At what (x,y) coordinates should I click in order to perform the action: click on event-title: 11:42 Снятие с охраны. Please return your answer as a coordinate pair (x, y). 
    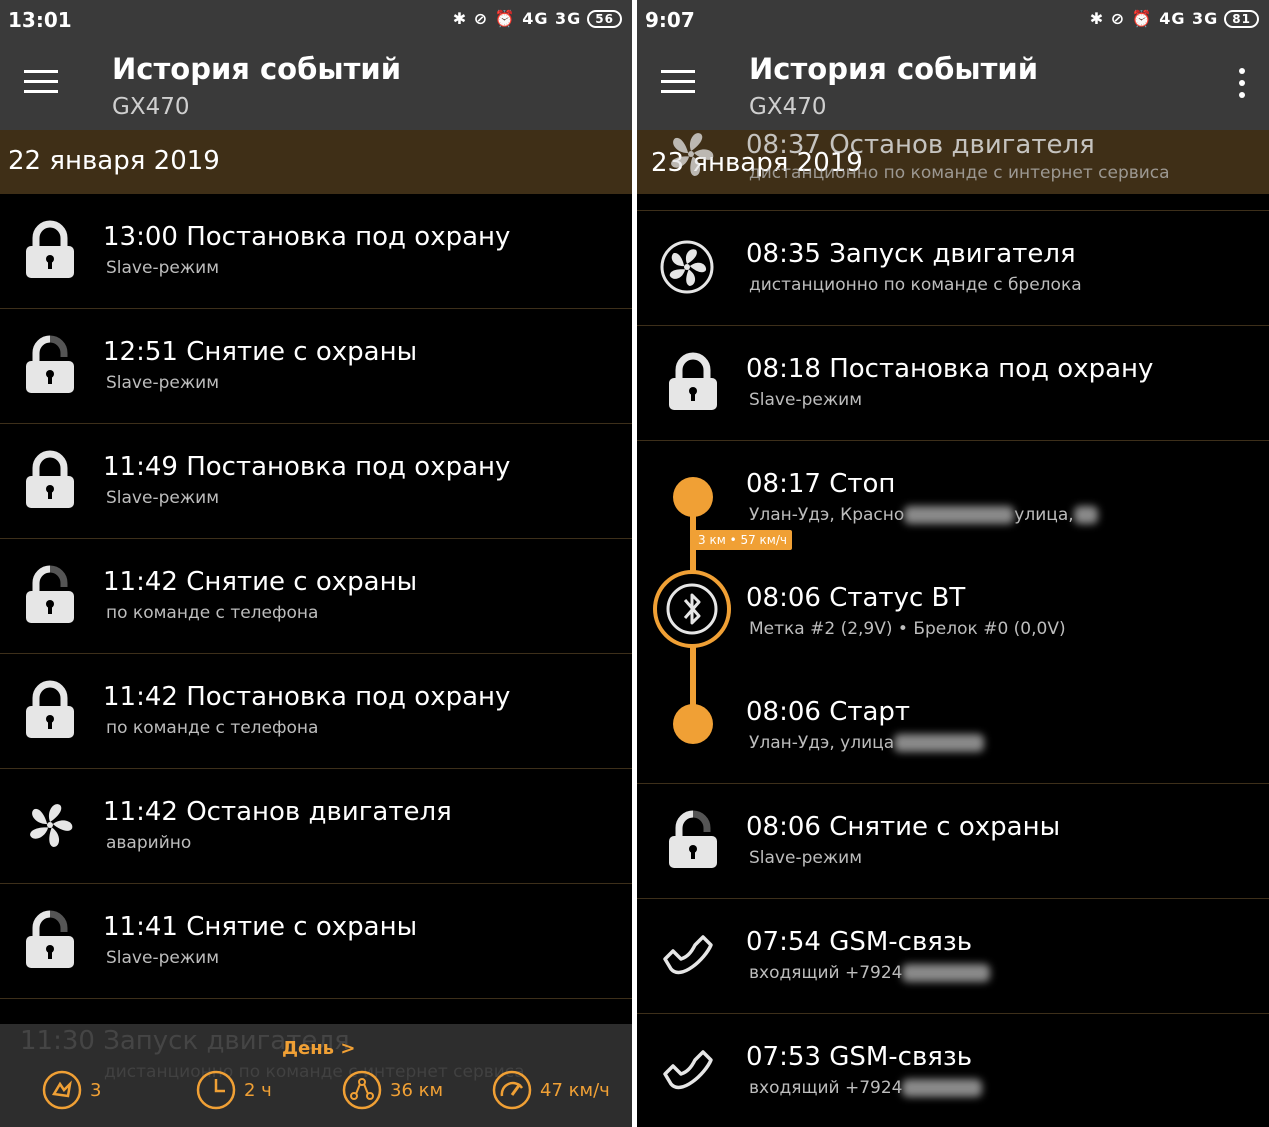
    Looking at the image, I should click on (260, 582).